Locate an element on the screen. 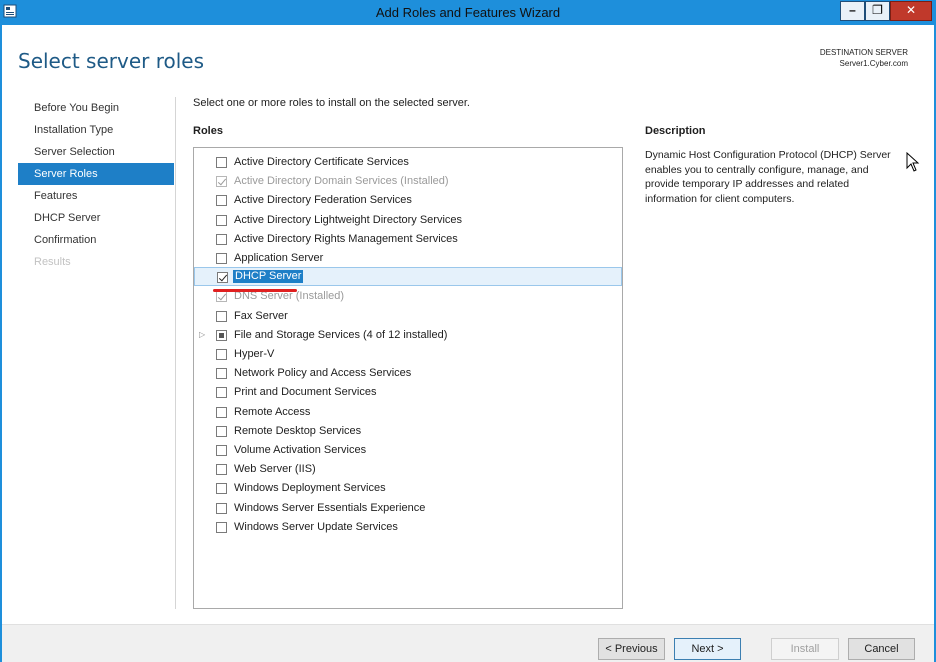 The image size is (936, 662). role-item: Volume Activation Services is located at coordinates (408, 450).